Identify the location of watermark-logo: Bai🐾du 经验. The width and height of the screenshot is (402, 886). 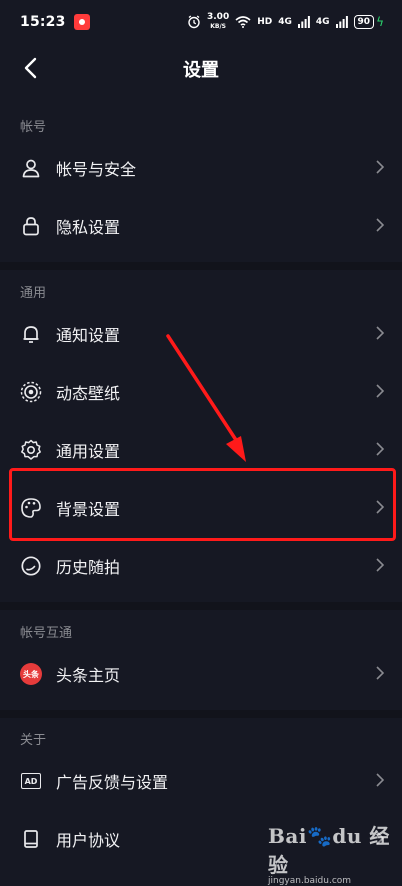
(333, 849).